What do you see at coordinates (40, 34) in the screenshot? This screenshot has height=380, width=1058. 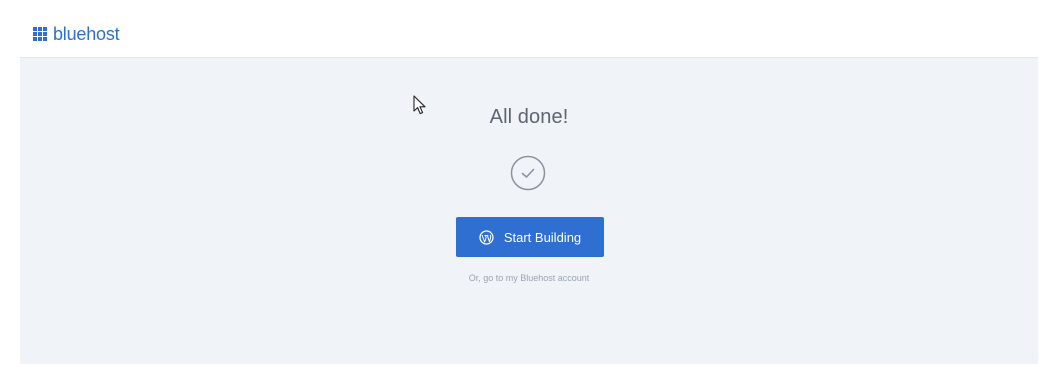 I see `grid-icon` at bounding box center [40, 34].